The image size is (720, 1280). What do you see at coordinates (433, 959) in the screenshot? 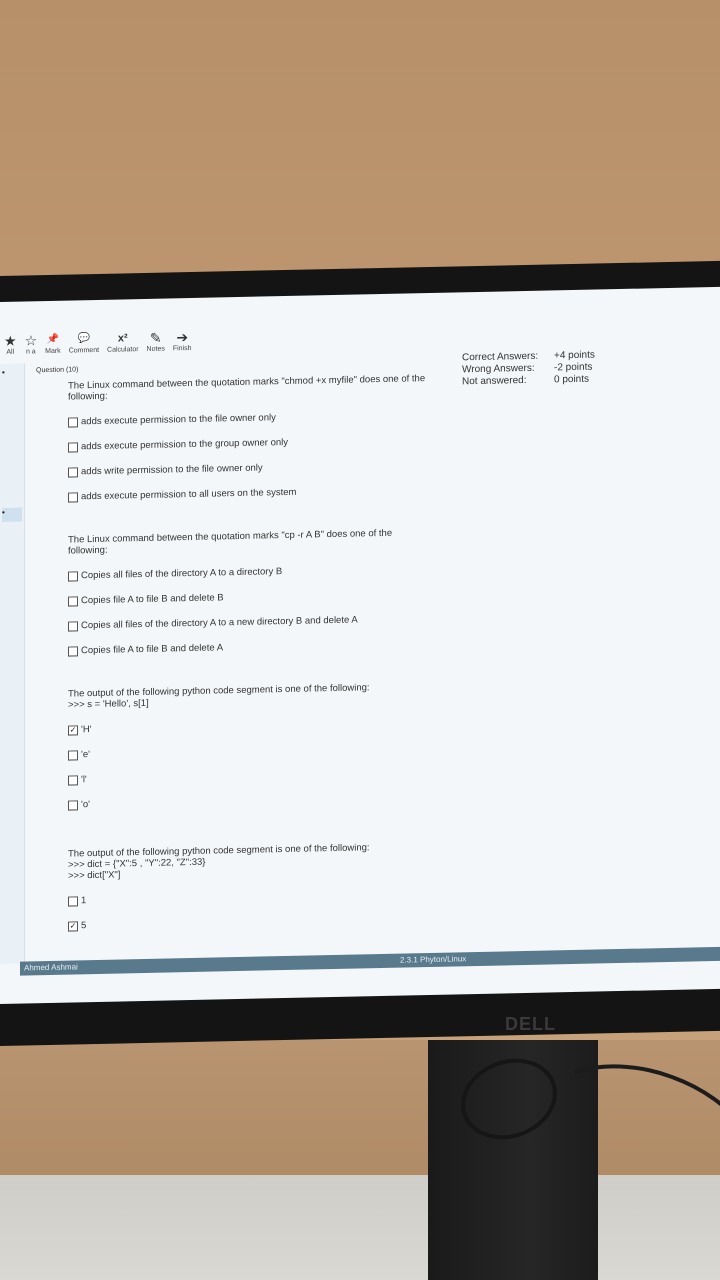
I see `version-label: 2.3.1 Phyton/Linux` at bounding box center [433, 959].